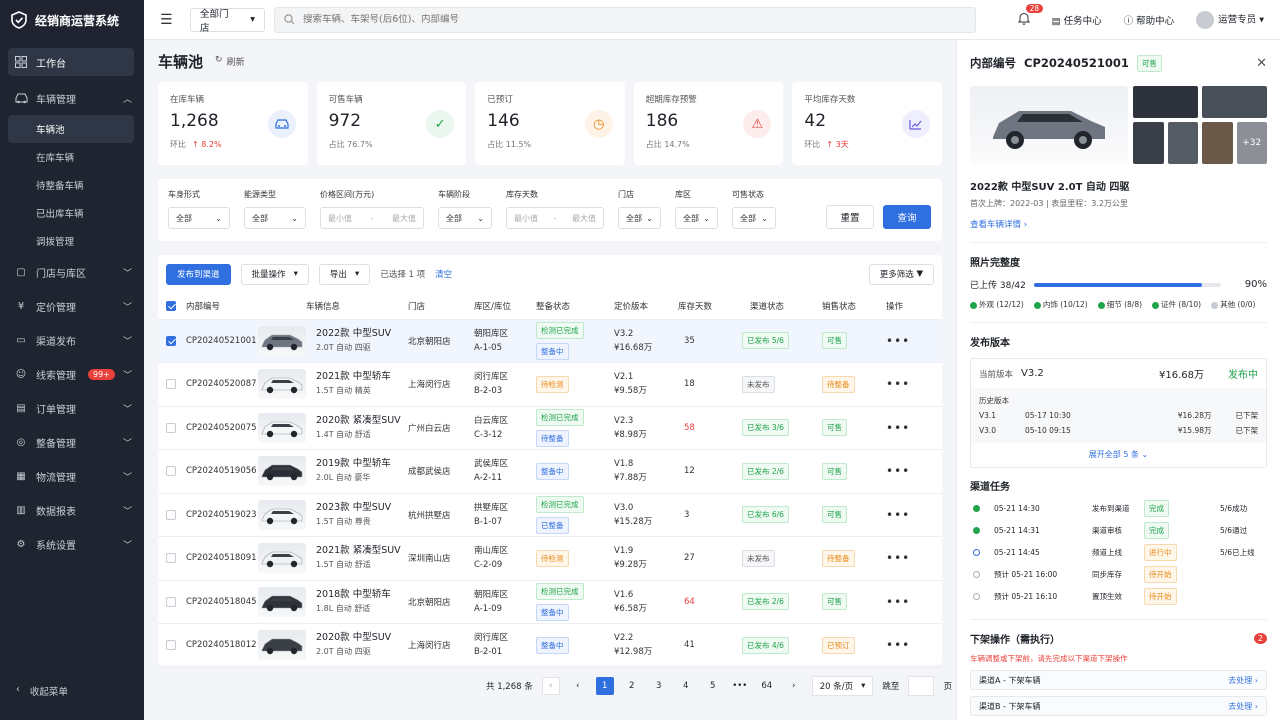  What do you see at coordinates (1118, 454) in the screenshot?
I see `expand-history-link: 展开全部 5 条 ⌄` at bounding box center [1118, 454].